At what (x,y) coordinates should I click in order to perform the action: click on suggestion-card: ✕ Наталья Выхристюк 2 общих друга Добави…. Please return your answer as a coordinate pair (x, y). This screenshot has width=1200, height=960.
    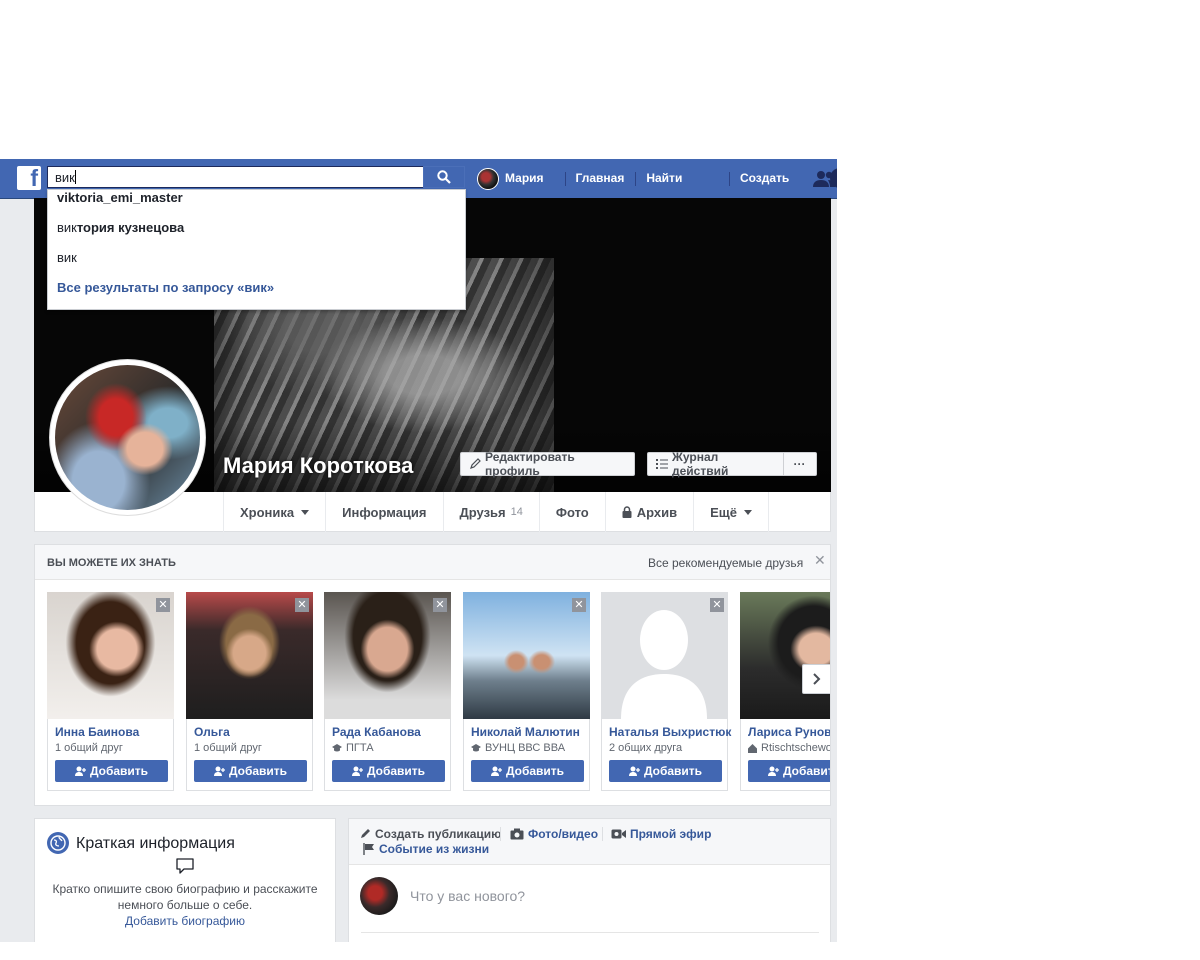
    Looking at the image, I should click on (666, 691).